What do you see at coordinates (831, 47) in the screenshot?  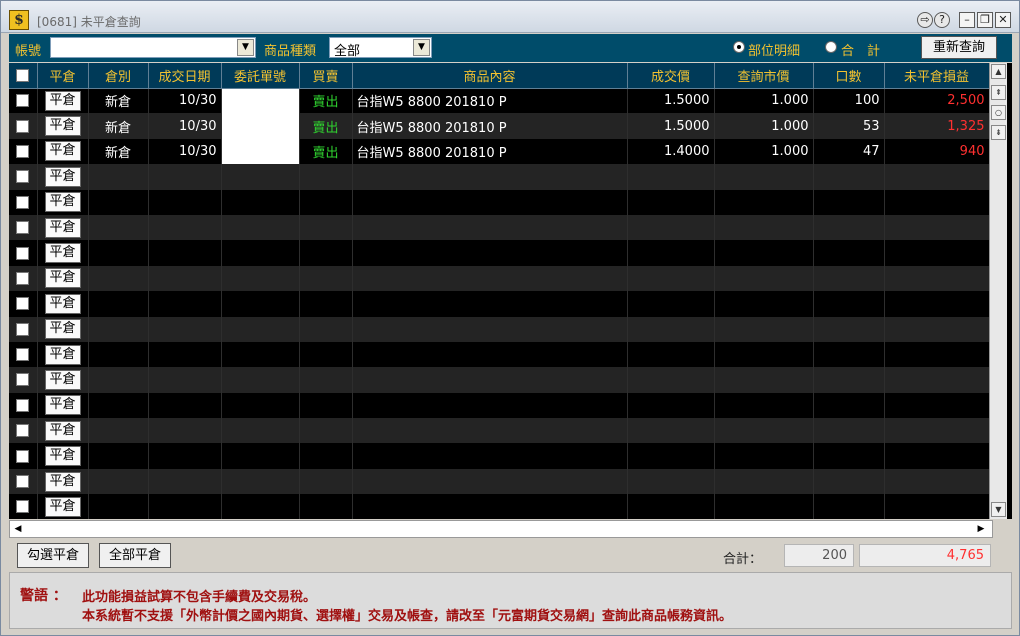 I see `radio-total` at bounding box center [831, 47].